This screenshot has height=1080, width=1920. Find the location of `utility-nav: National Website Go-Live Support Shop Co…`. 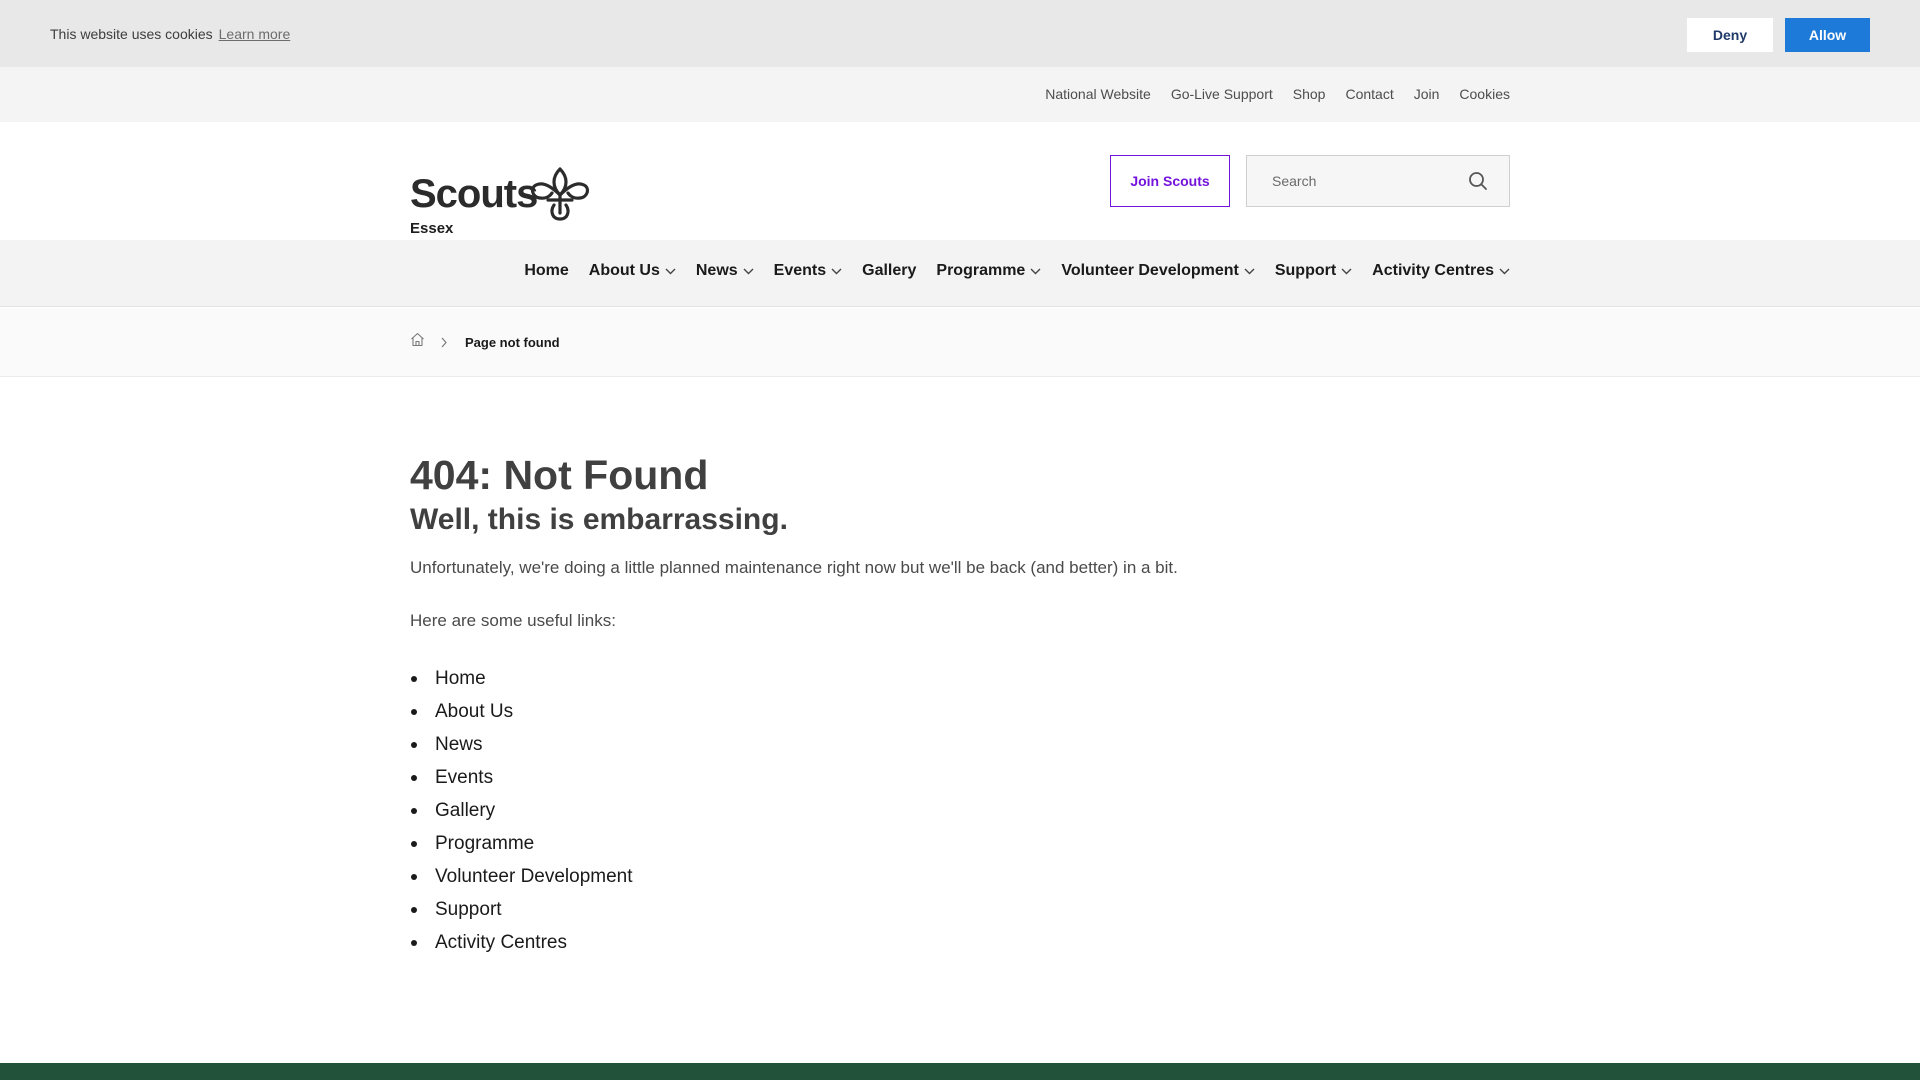

utility-nav: National Website Go-Live Support Shop Co… is located at coordinates (1277, 94).